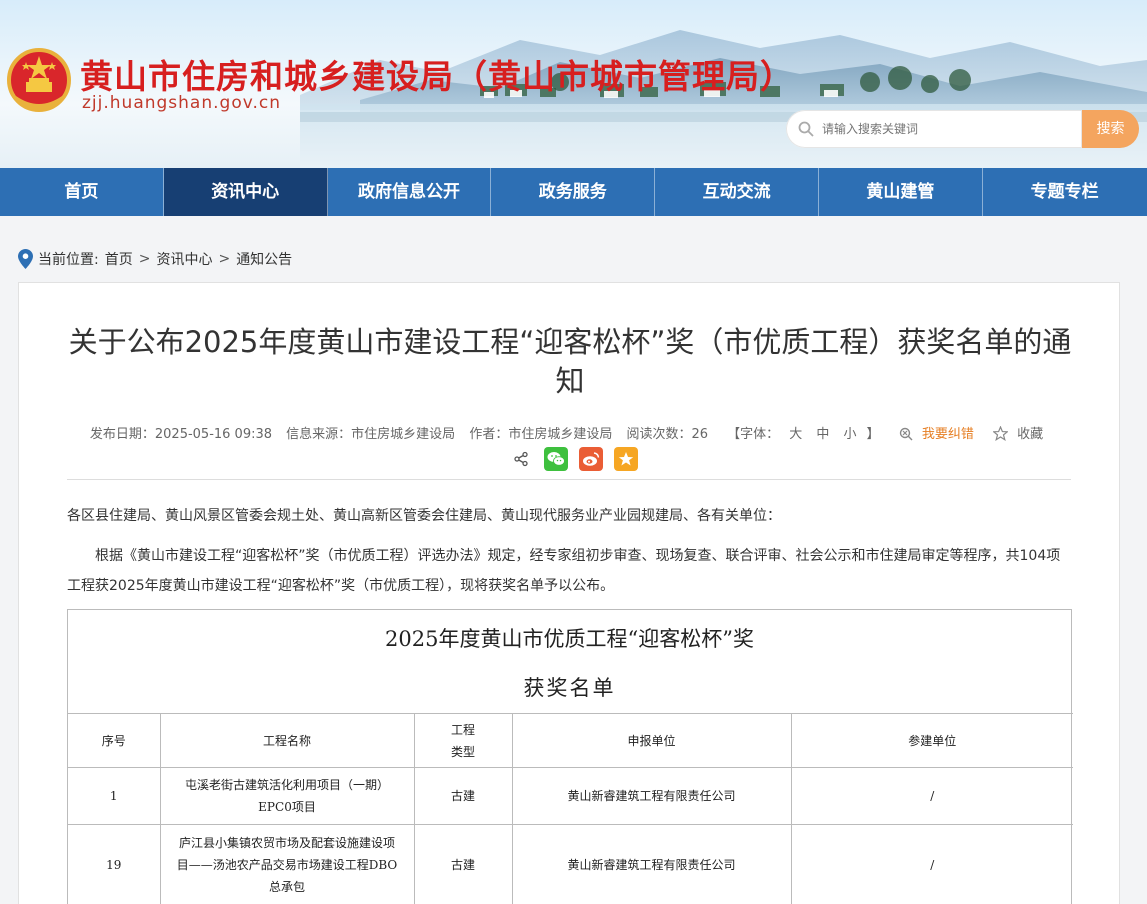 Image resolution: width=1147 pixels, height=904 pixels. I want to click on correct-link: 我要纠错, so click(939, 434).